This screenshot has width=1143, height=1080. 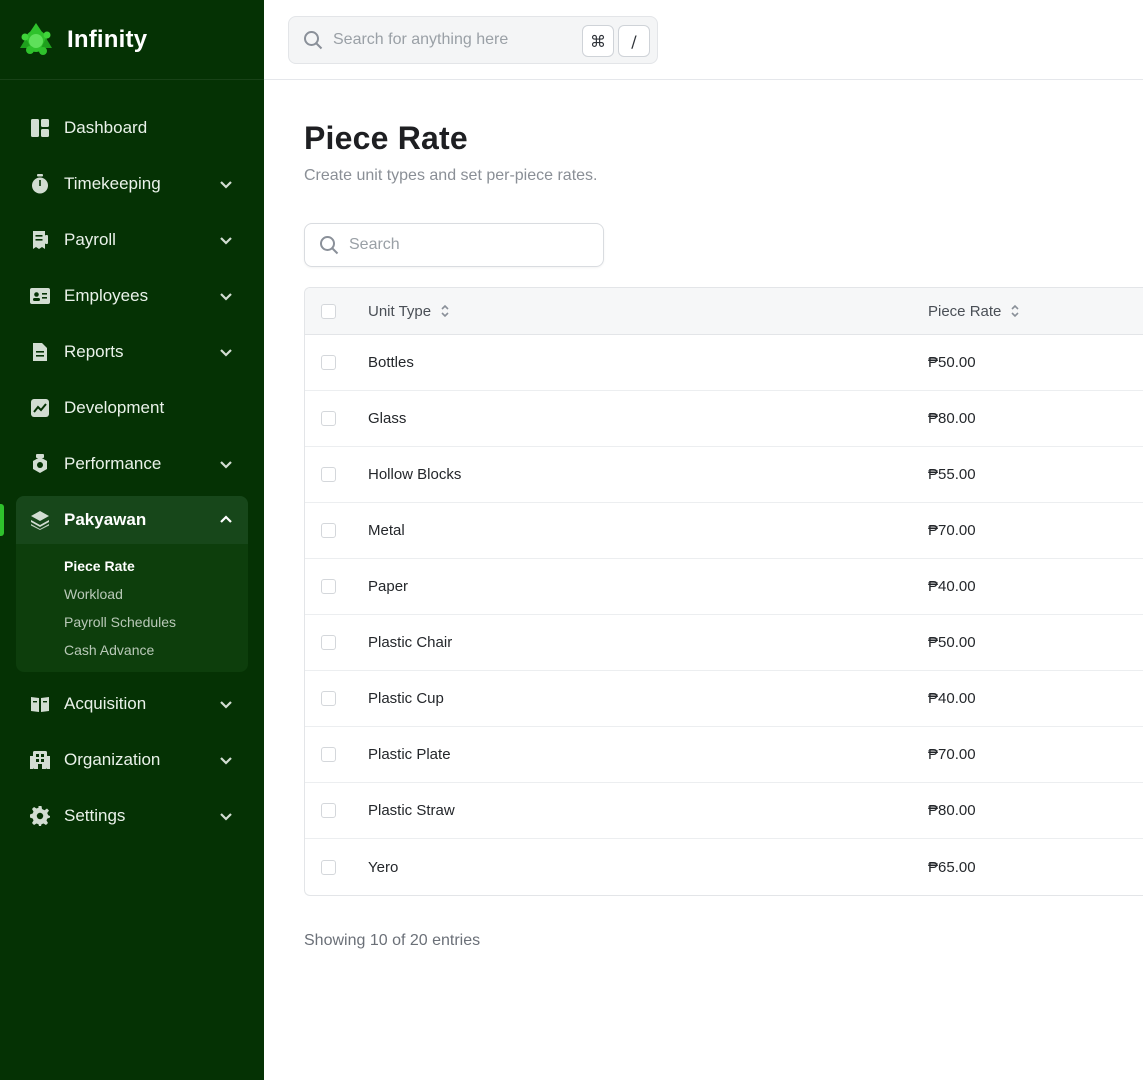 I want to click on building-icon, so click(x=40, y=760).